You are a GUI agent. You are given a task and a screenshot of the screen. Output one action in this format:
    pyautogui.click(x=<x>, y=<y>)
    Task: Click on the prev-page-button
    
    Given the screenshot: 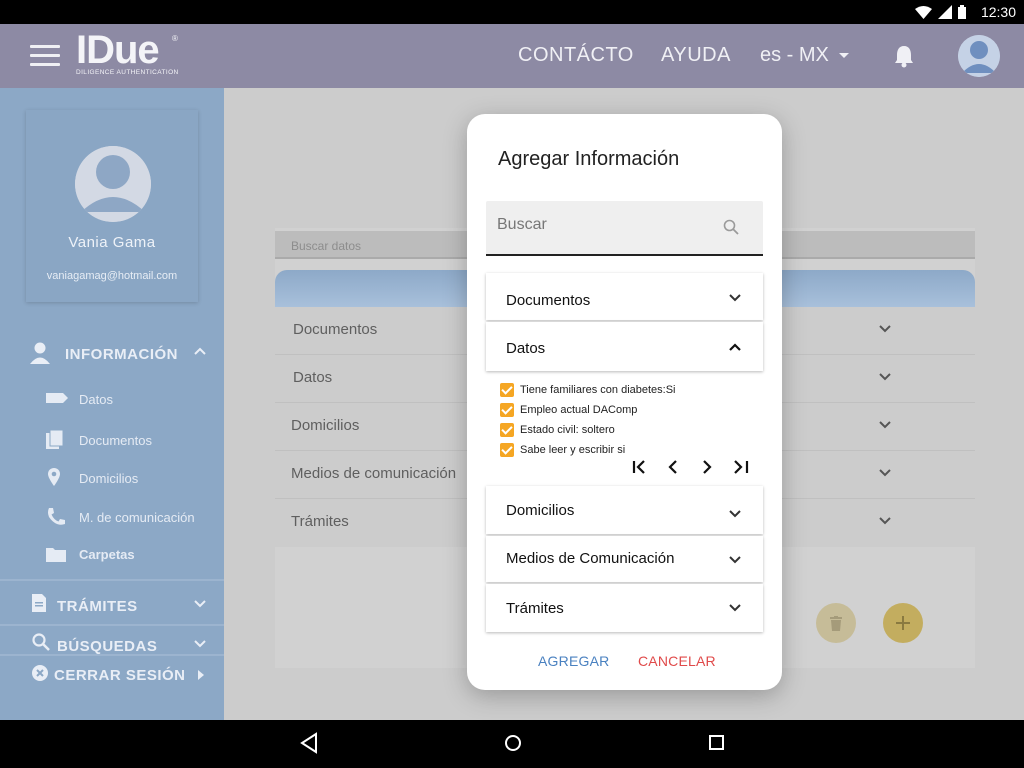 What is the action you would take?
    pyautogui.click(x=673, y=467)
    